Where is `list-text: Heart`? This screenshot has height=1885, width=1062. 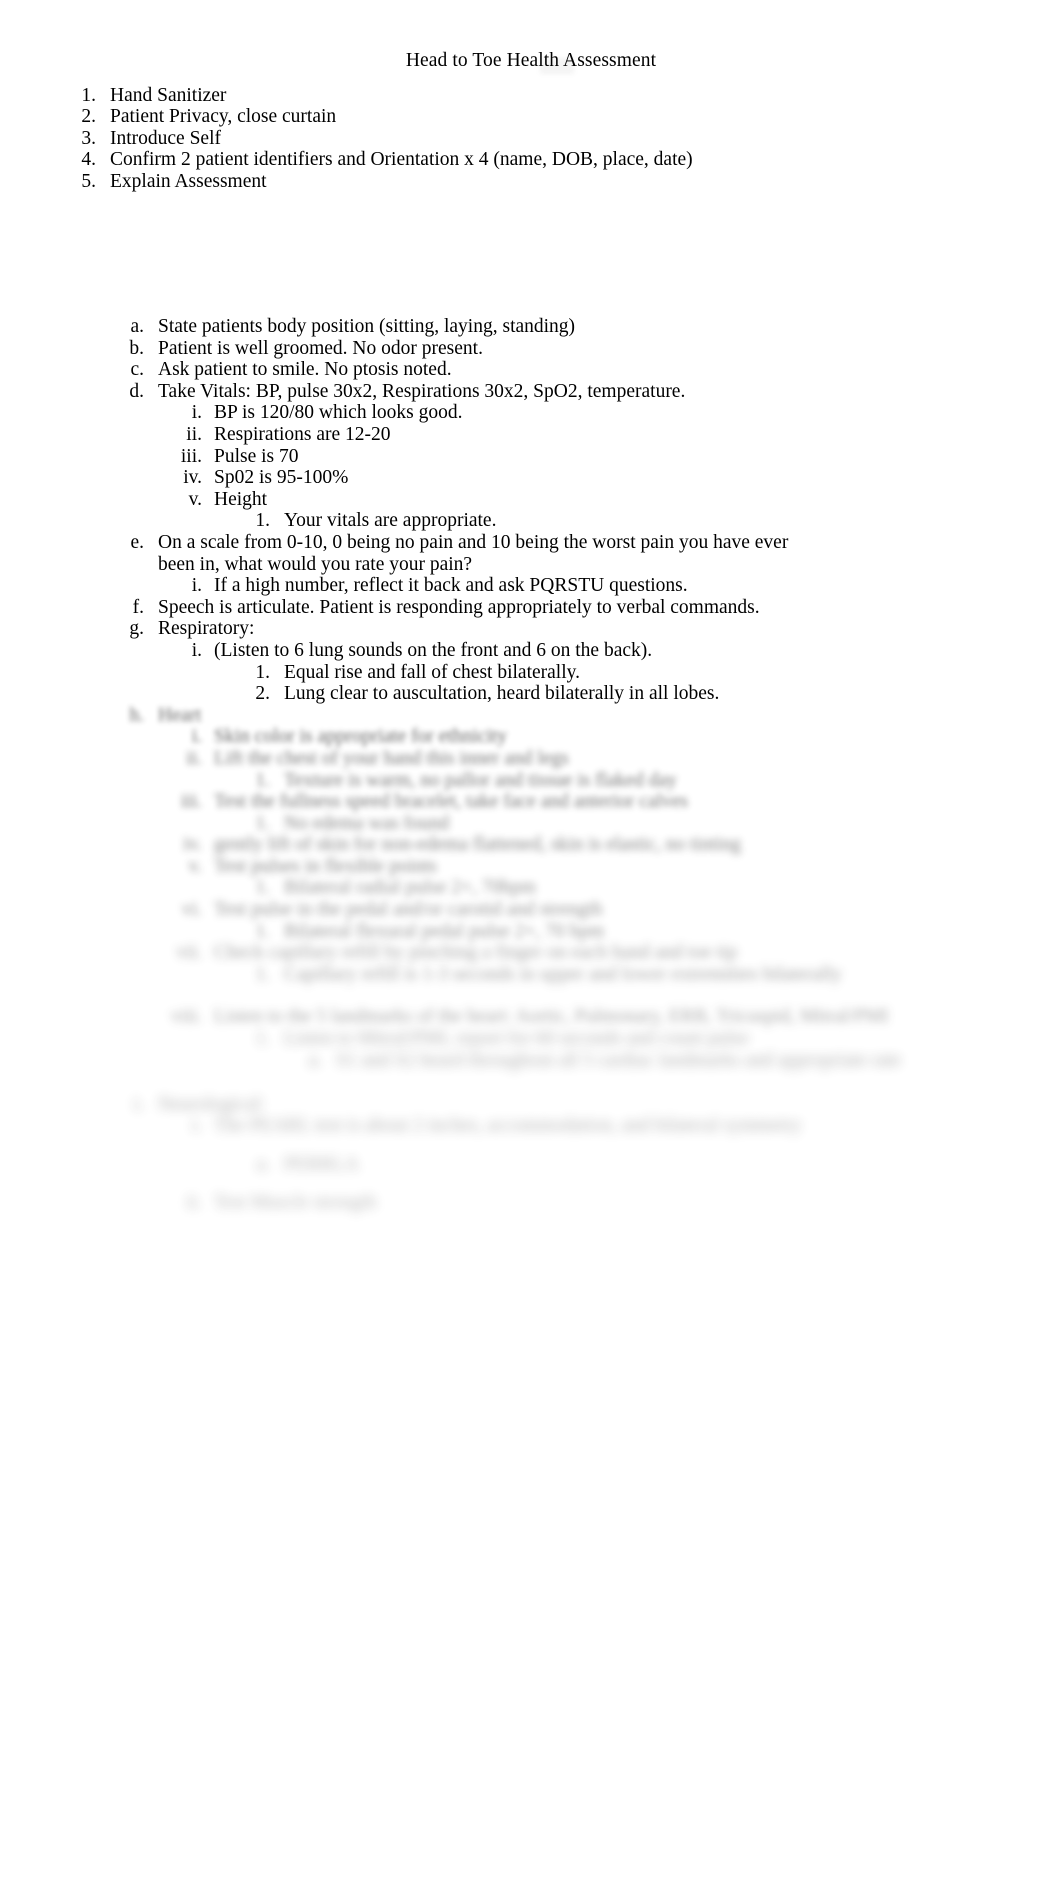
list-text: Heart is located at coordinates (180, 715).